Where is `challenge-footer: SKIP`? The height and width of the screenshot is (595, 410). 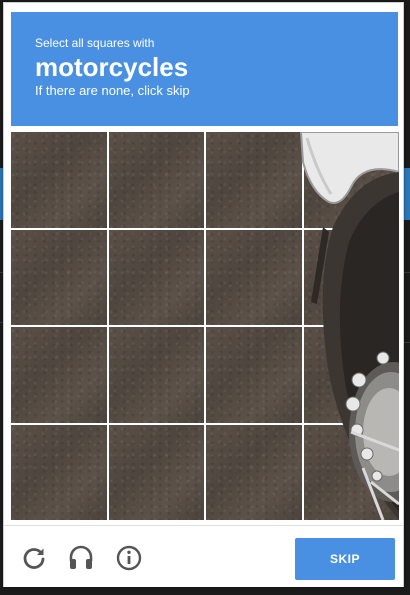
challenge-footer: SKIP is located at coordinates (203, 556).